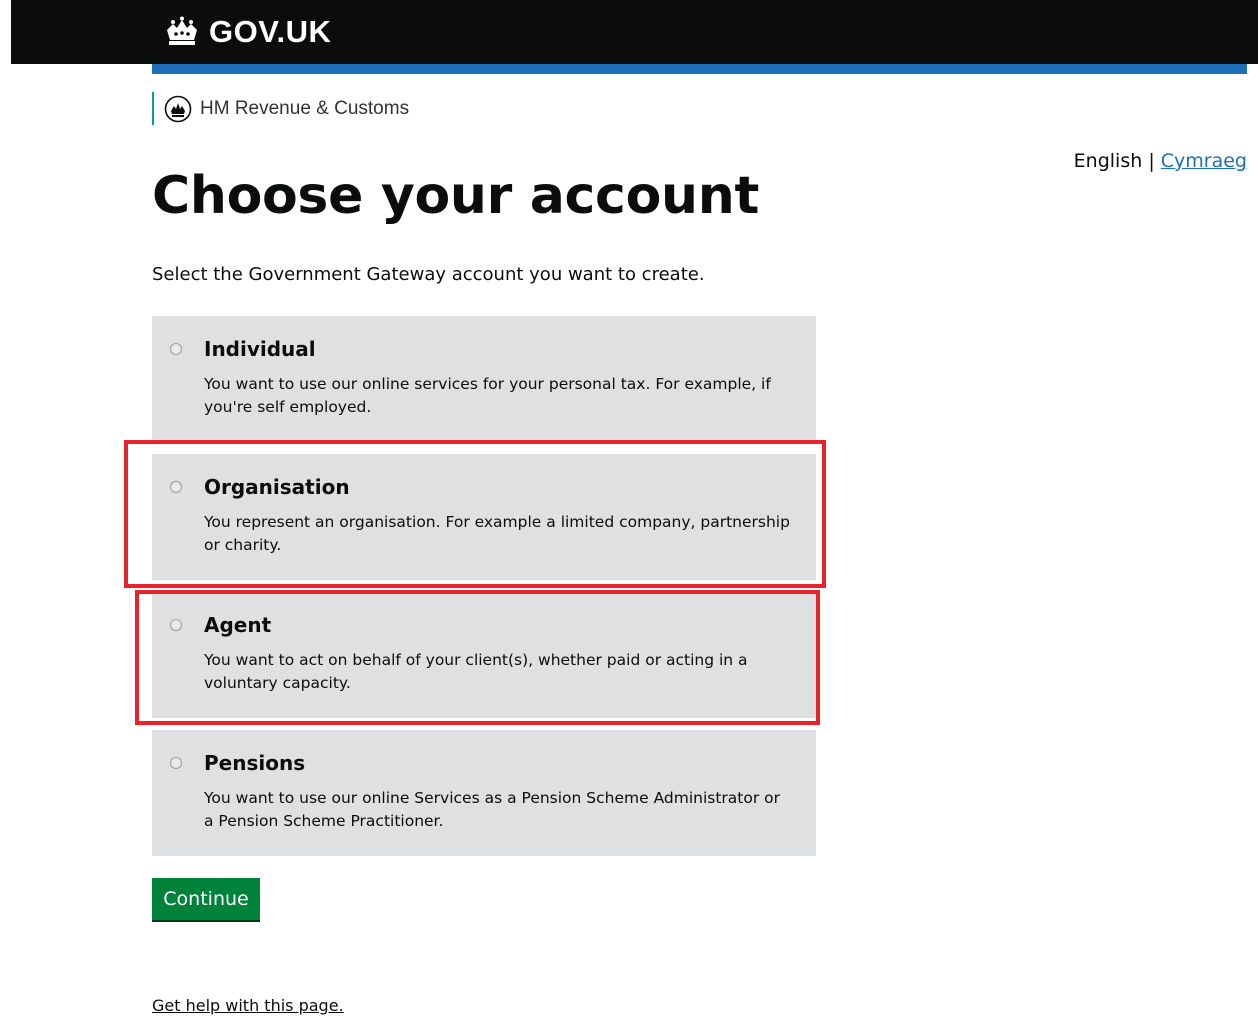  I want to click on radio-pensions, so click(176, 763).